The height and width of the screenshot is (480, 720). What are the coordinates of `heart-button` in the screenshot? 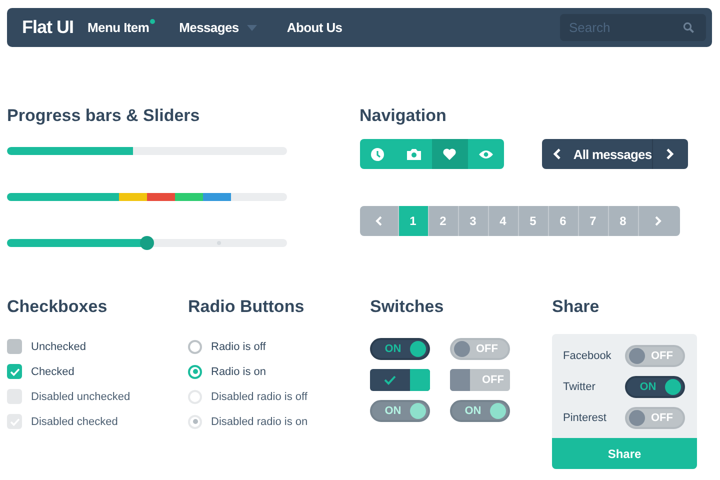 It's located at (450, 154).